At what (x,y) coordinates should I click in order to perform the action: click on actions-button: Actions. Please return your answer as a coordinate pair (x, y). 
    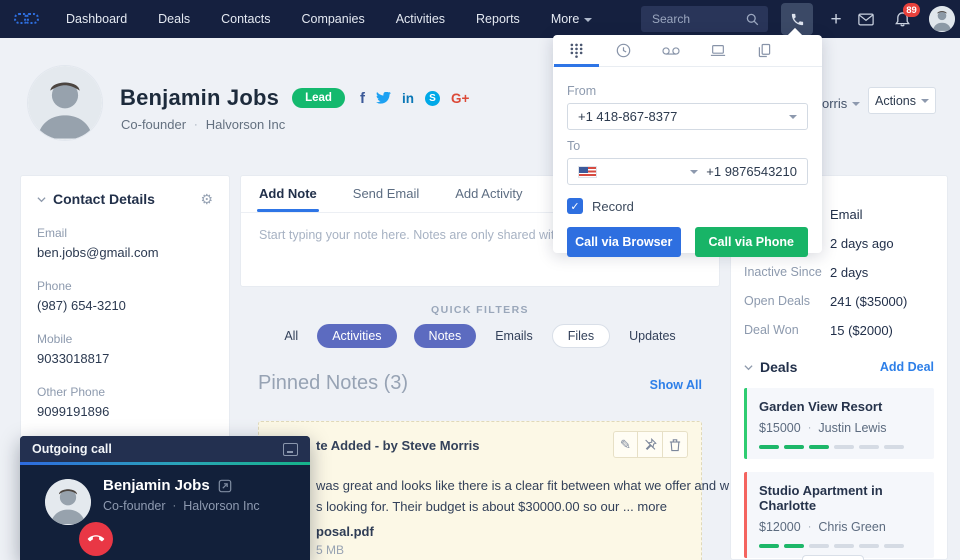
    Looking at the image, I should click on (902, 100).